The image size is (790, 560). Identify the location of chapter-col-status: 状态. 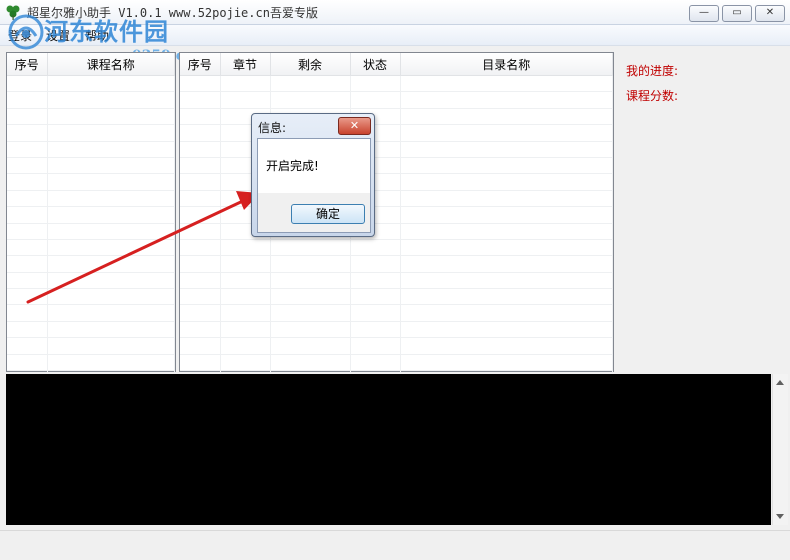
(375, 64).